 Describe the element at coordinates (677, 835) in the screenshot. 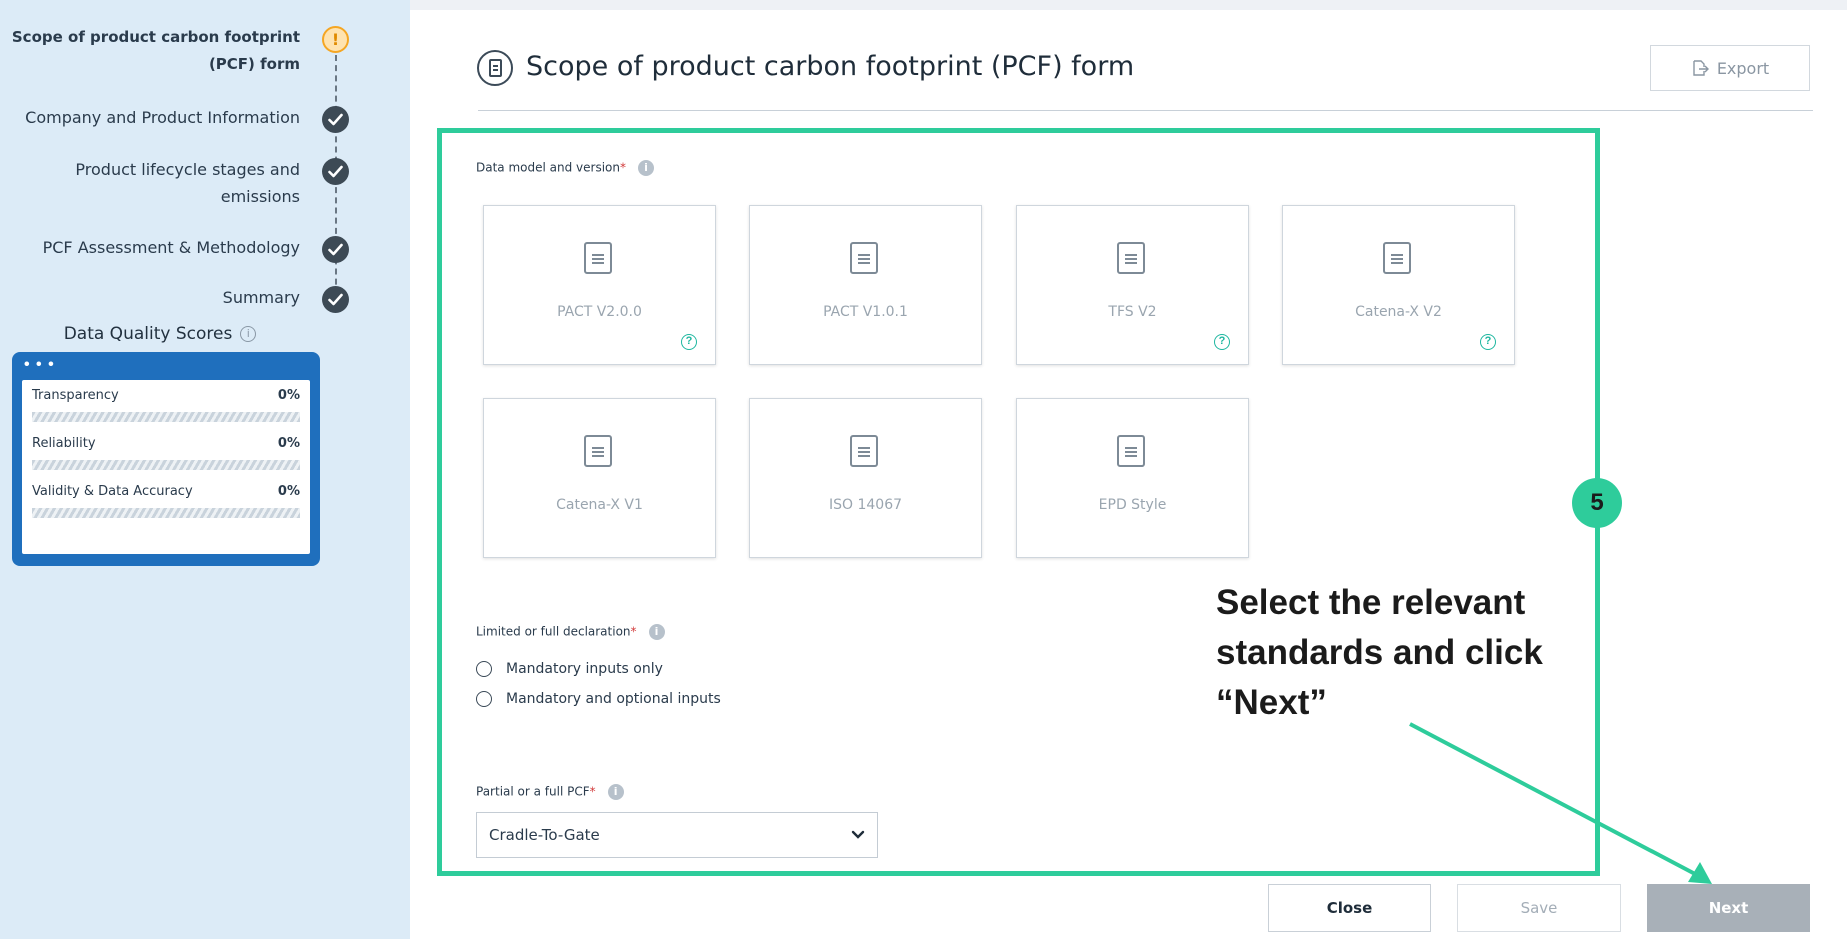

I see `pcf-scope-select: Cradle-To-Gate` at that location.